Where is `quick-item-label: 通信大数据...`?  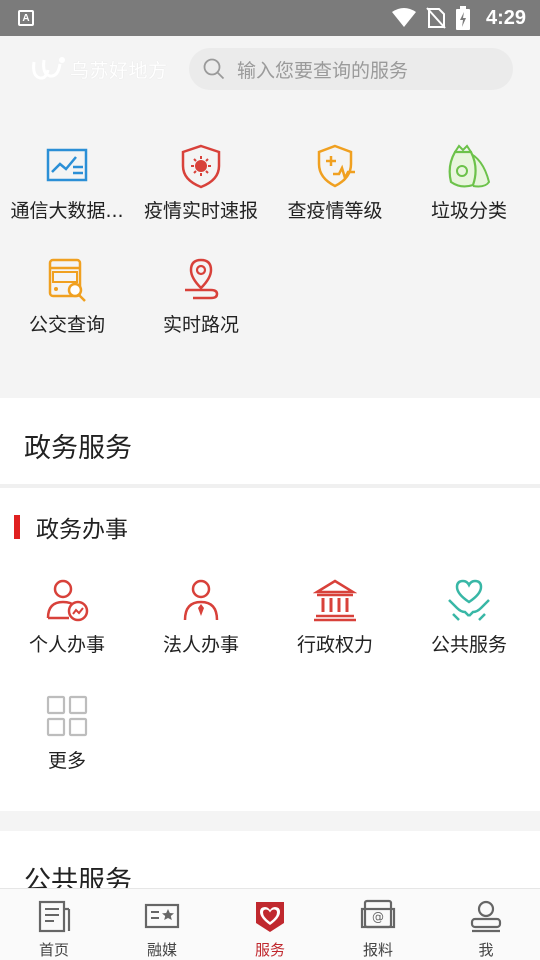
quick-item-label: 通信大数据... is located at coordinates (67, 211).